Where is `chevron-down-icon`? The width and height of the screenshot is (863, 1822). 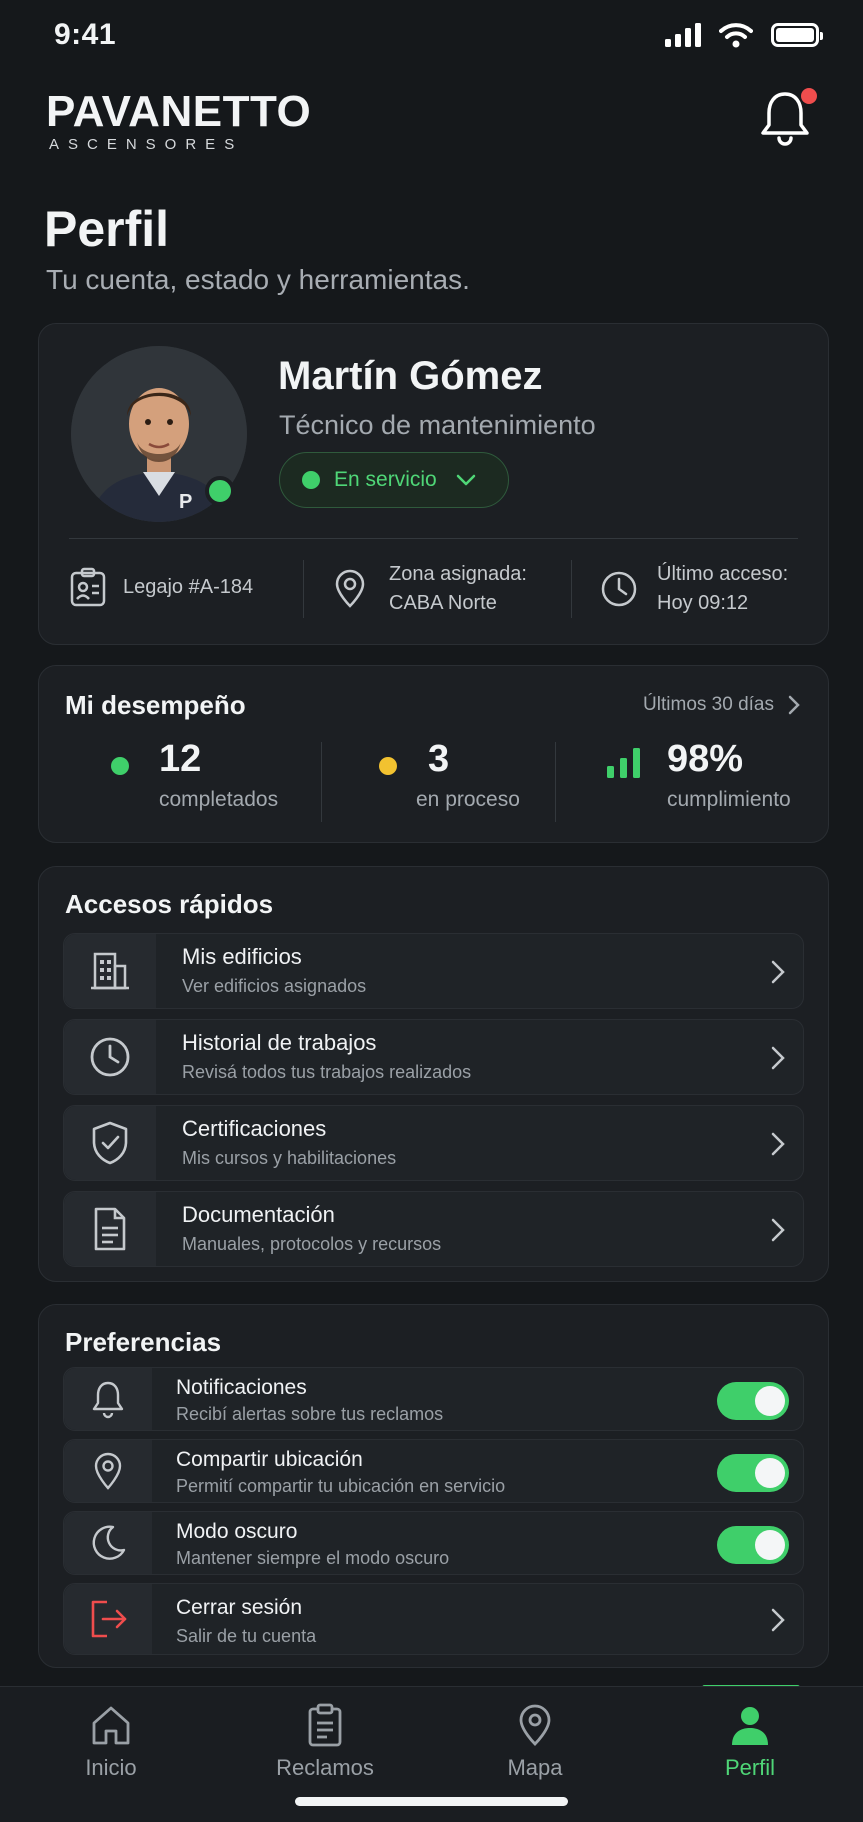
chevron-down-icon is located at coordinates (465, 480).